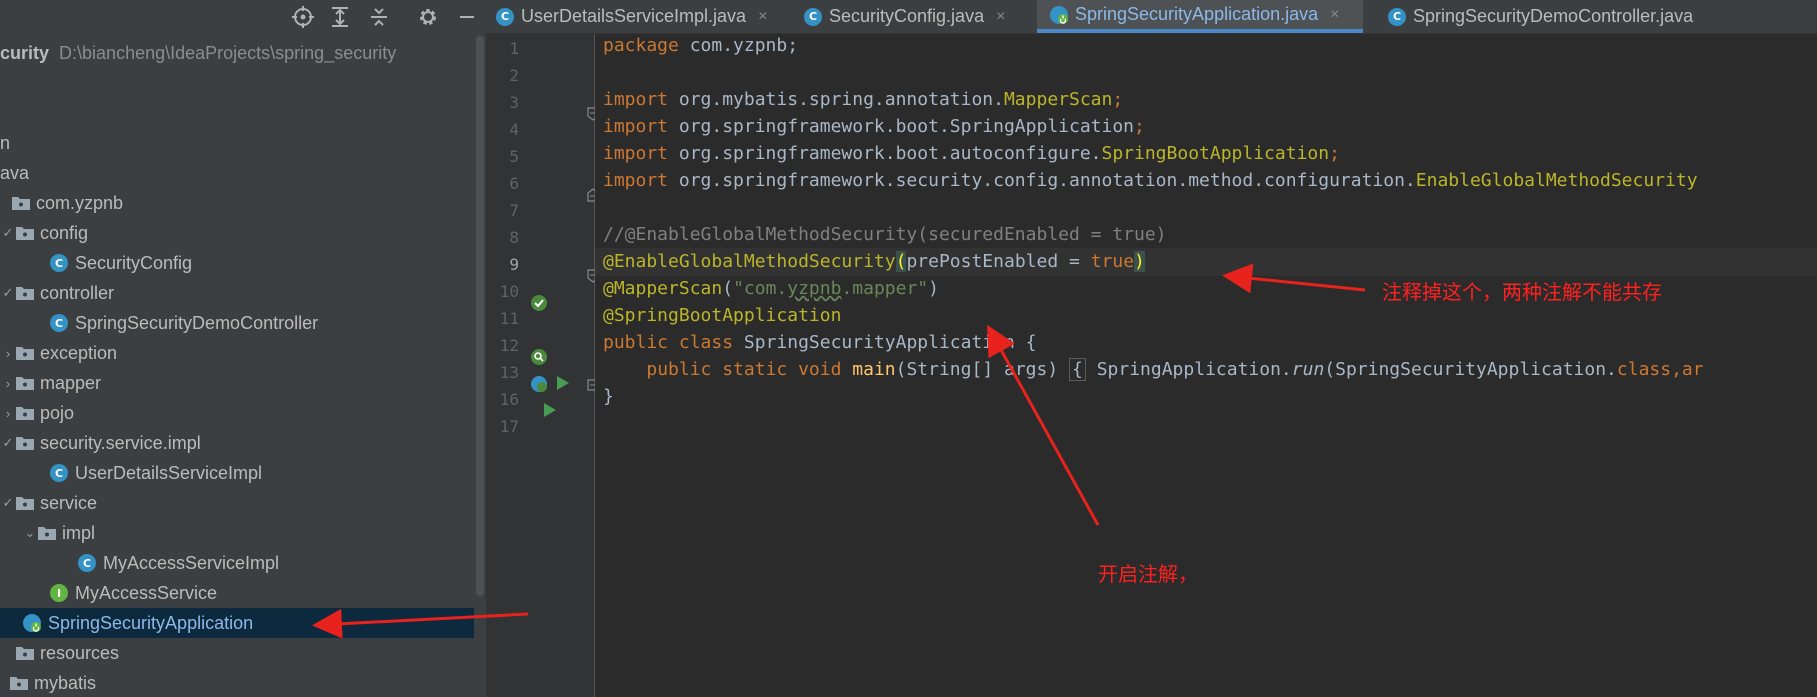  Describe the element at coordinates (1294, 278) in the screenshot. I see `arrow-to-comment-line` at that location.